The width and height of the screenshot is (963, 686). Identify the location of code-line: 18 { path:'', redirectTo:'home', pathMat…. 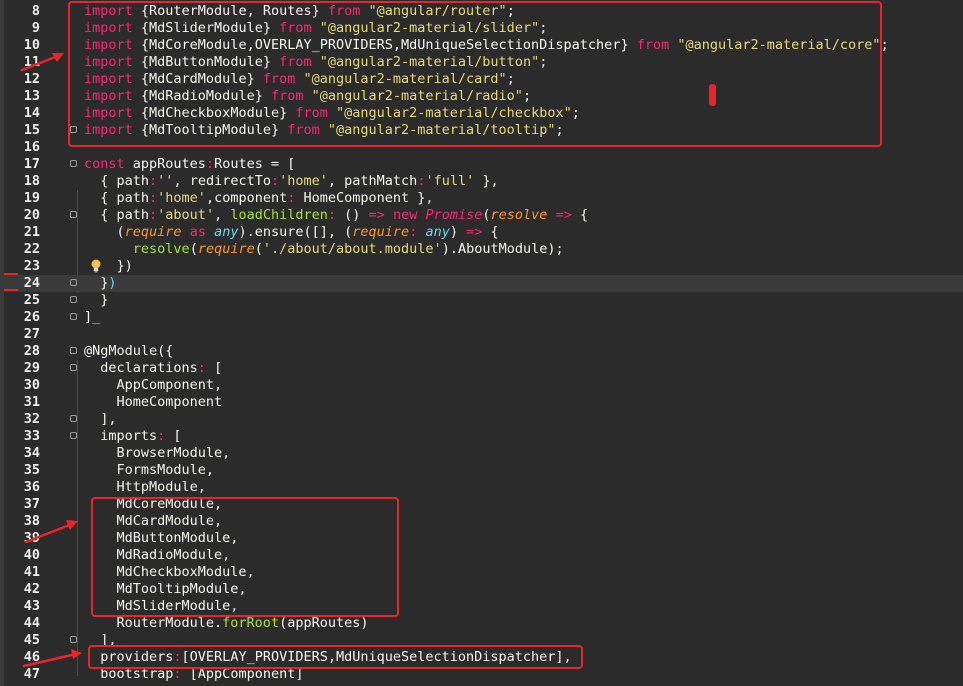
(481, 181).